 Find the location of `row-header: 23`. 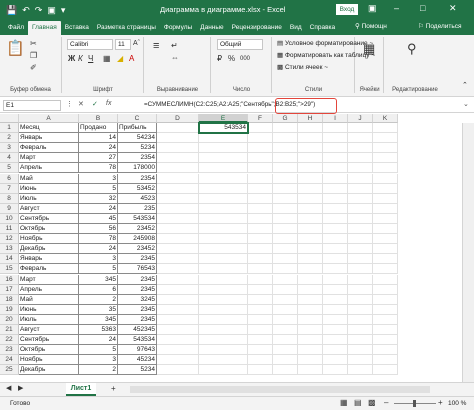

row-header: 23 is located at coordinates (9, 350).